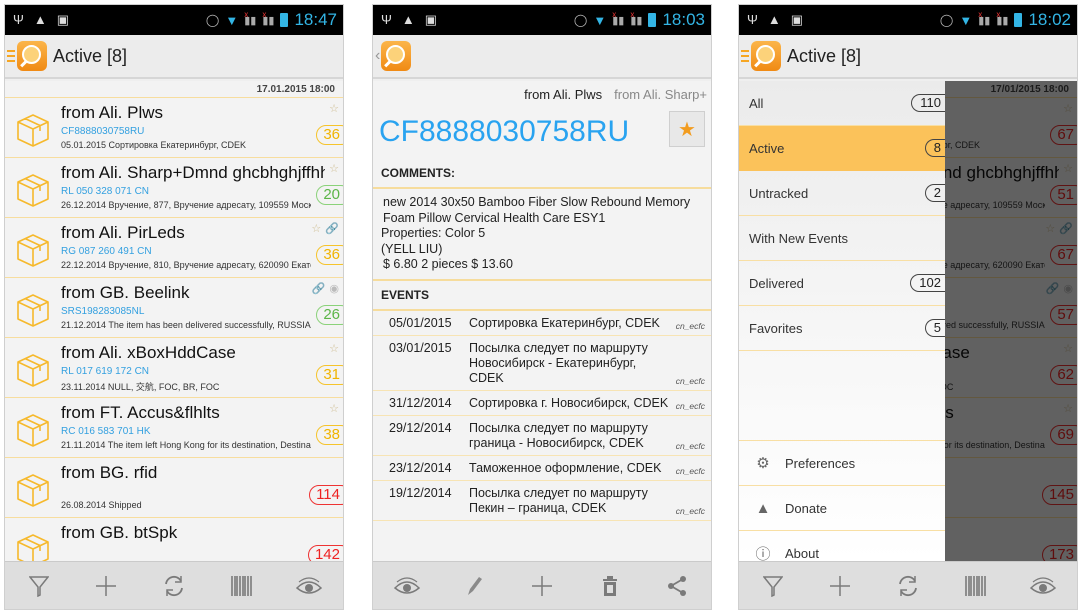 This screenshot has height=614, width=1080. I want to click on clock: 18:02, so click(1049, 19).